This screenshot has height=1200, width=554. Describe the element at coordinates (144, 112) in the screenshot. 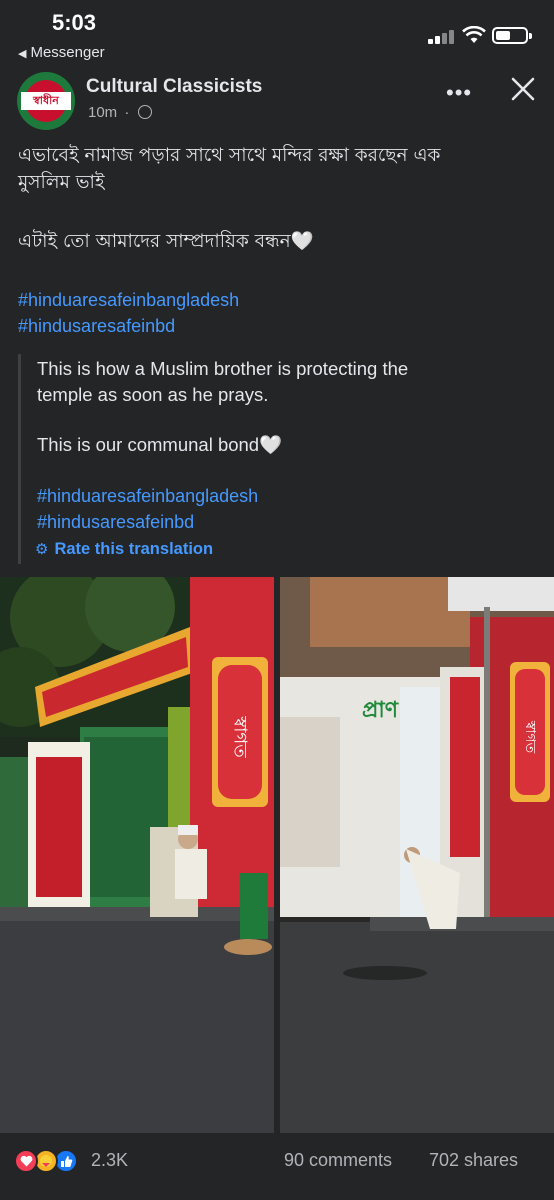

I see `globe-icon` at that location.